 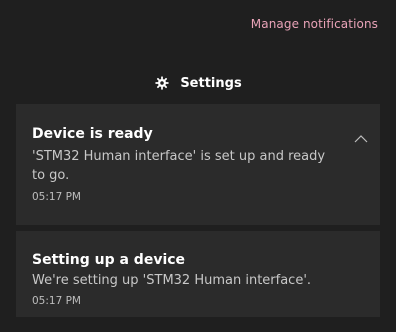 I want to click on gear-icon, so click(x=162, y=83).